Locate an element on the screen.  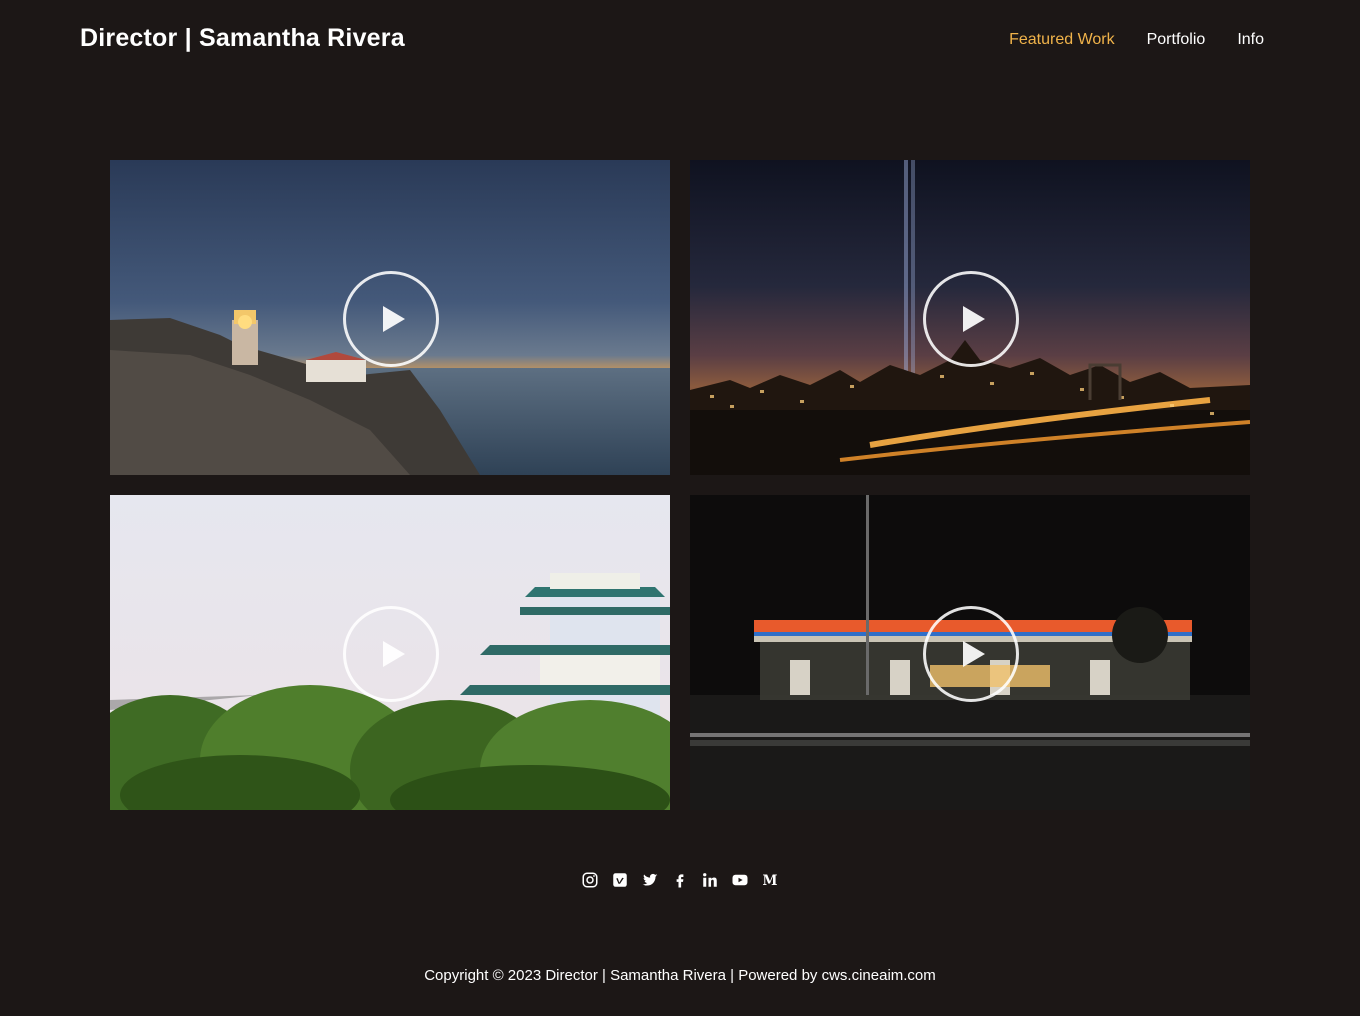
nav-portfolio: Portfolio is located at coordinates (1176, 40).